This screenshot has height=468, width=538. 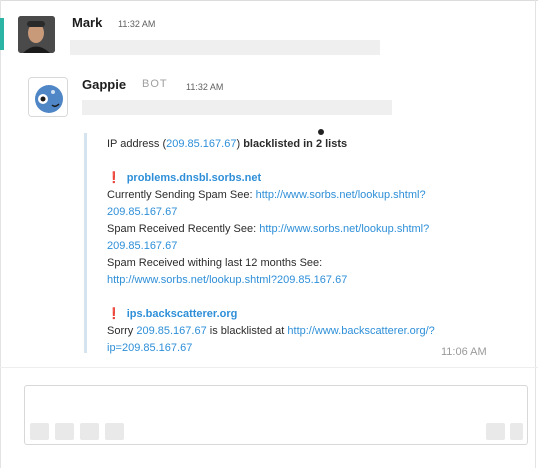 What do you see at coordinates (182, 314) in the screenshot?
I see `list-title-link: ips.backscatterer.org` at bounding box center [182, 314].